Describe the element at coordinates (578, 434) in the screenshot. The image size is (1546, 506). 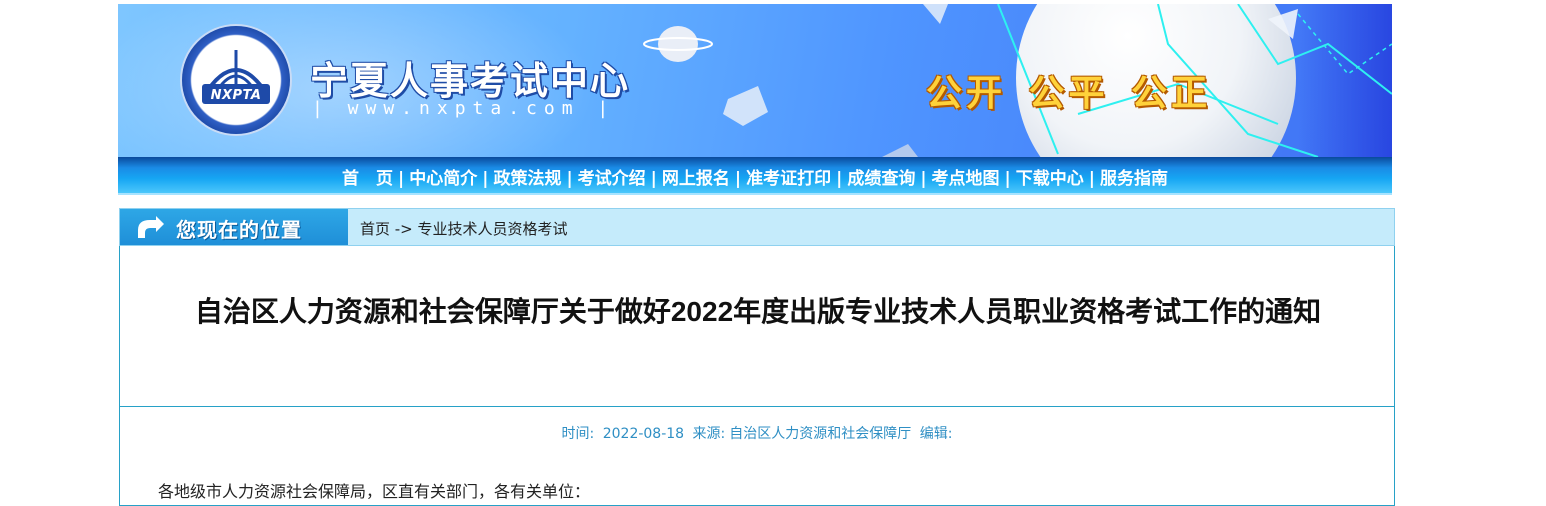
I see `meta-time-label: 时间:` at that location.